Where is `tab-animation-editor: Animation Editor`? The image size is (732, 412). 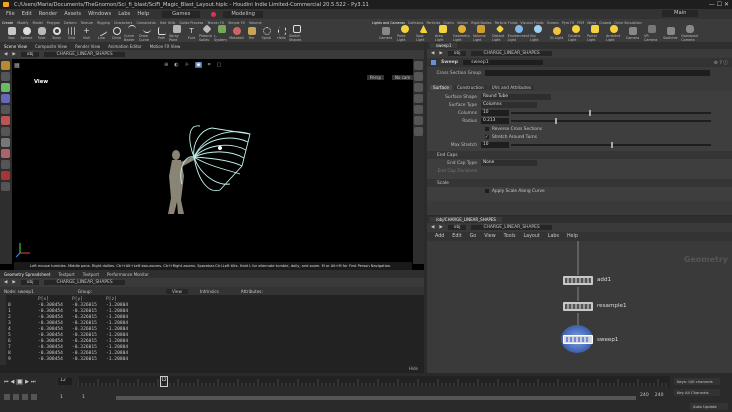 tab-animation-editor: Animation Editor is located at coordinates (125, 46).